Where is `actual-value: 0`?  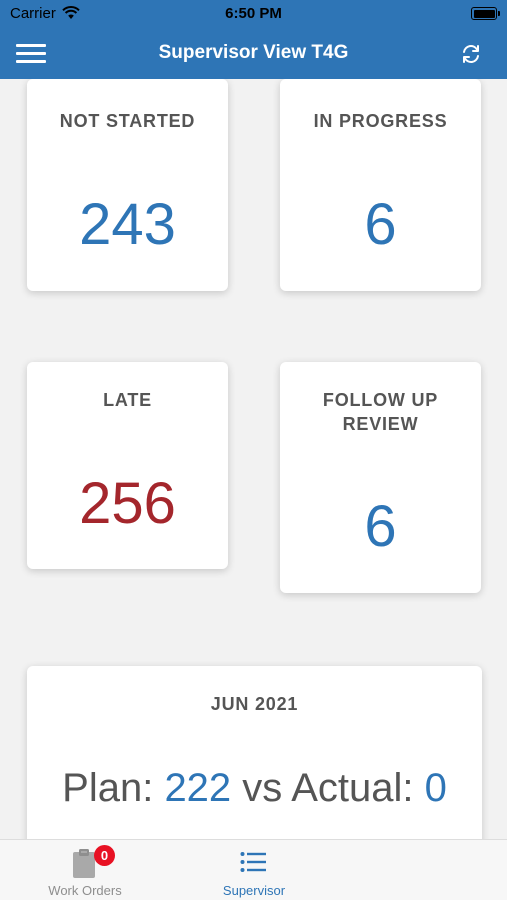 actual-value: 0 is located at coordinates (435, 788).